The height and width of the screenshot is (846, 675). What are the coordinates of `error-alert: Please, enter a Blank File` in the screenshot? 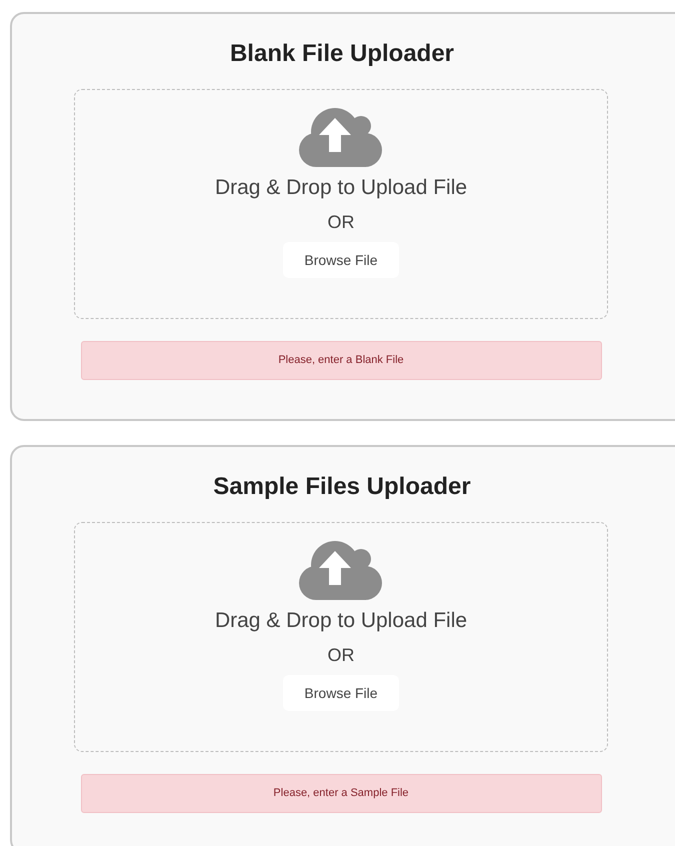 It's located at (341, 360).